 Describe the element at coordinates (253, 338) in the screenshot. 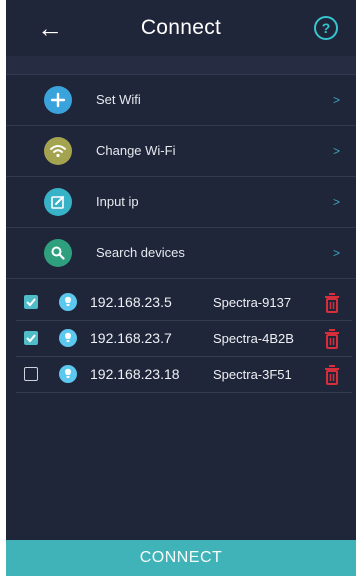

I see `device-name: Spectra-4B2B` at that location.